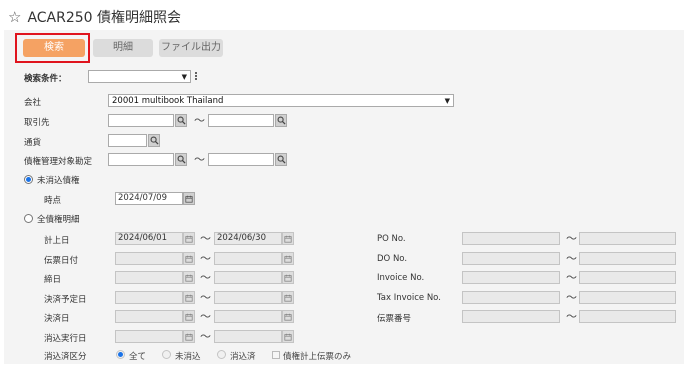  I want to click on reconcile-date-label: 消込実行日, so click(65, 339).